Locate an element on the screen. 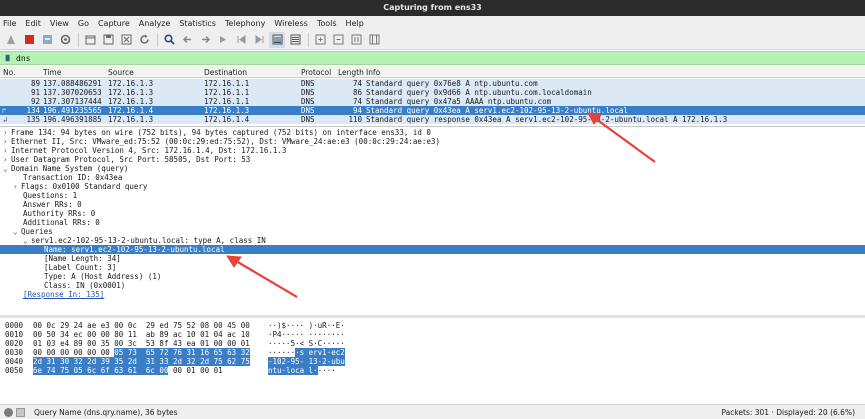 The image size is (865, 419). packet-length: 86 is located at coordinates (357, 92).